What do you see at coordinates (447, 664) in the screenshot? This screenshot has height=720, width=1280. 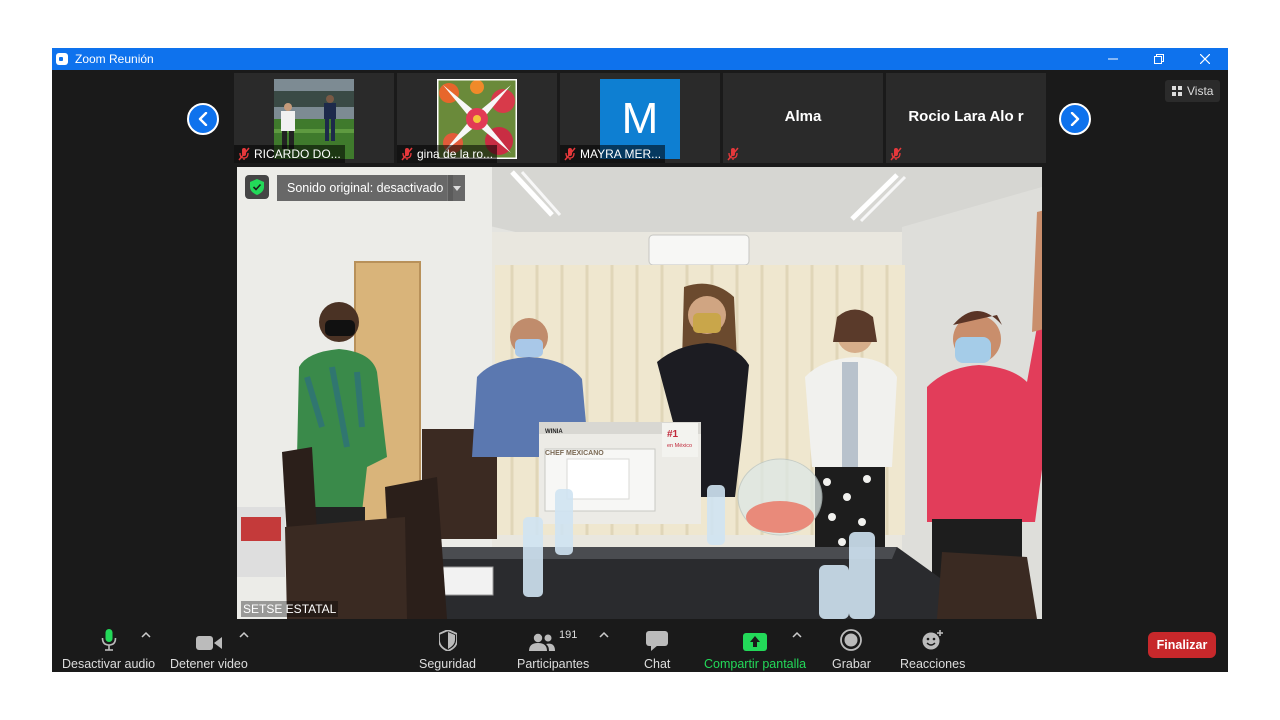 I see `security-label: Seguridad` at bounding box center [447, 664].